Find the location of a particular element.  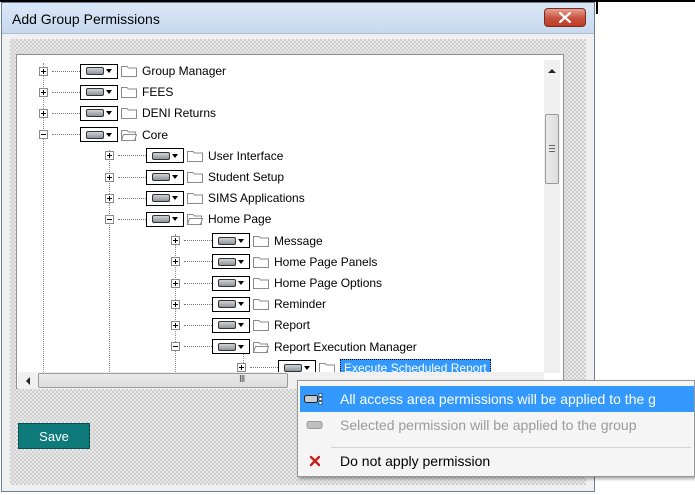

tree-node: Group Manager is located at coordinates (132, 71).